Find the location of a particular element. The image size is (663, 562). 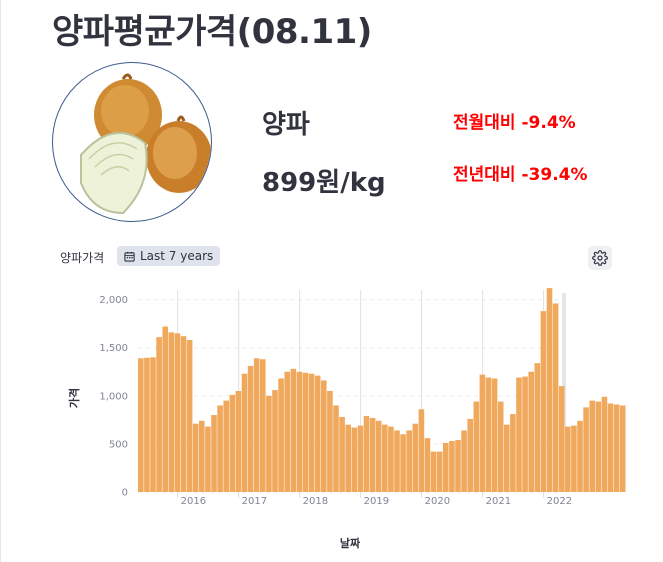

y-tick-label: 1,000 is located at coordinates (113, 396).